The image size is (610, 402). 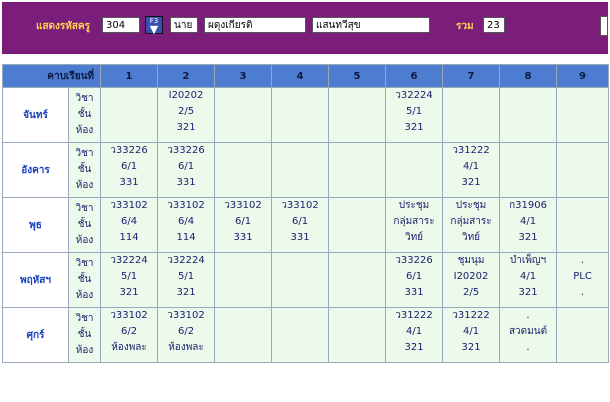 What do you see at coordinates (582, 260) in the screenshot?
I see `cell-subject: .` at bounding box center [582, 260].